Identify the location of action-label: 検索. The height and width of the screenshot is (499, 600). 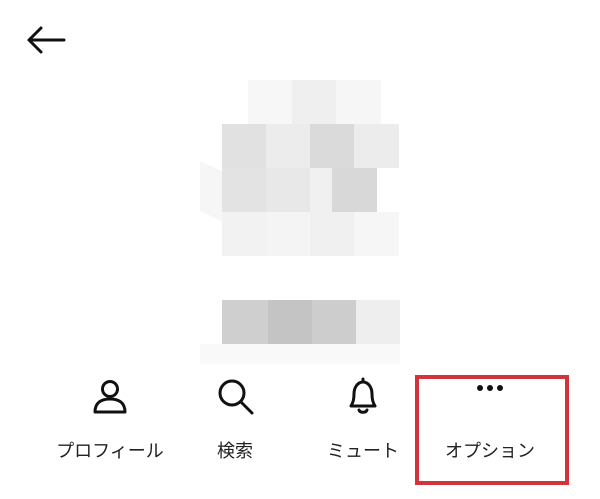
(235, 451).